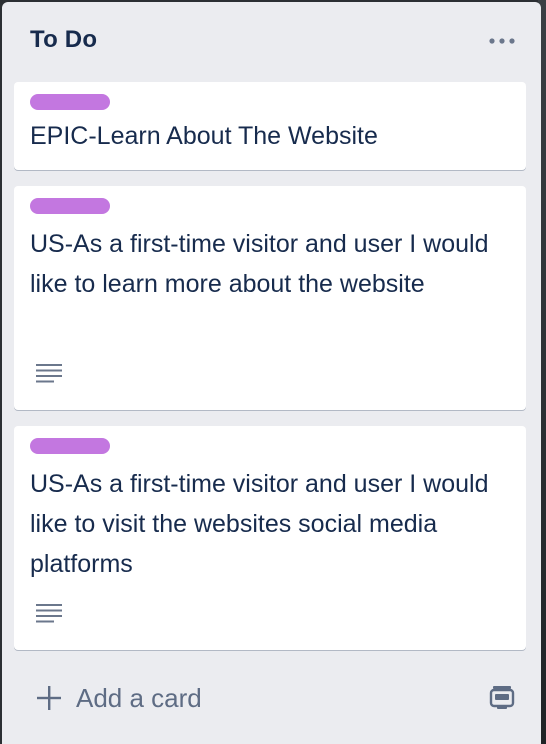 The height and width of the screenshot is (744, 546). I want to click on ellipsis-icon, so click(502, 41).